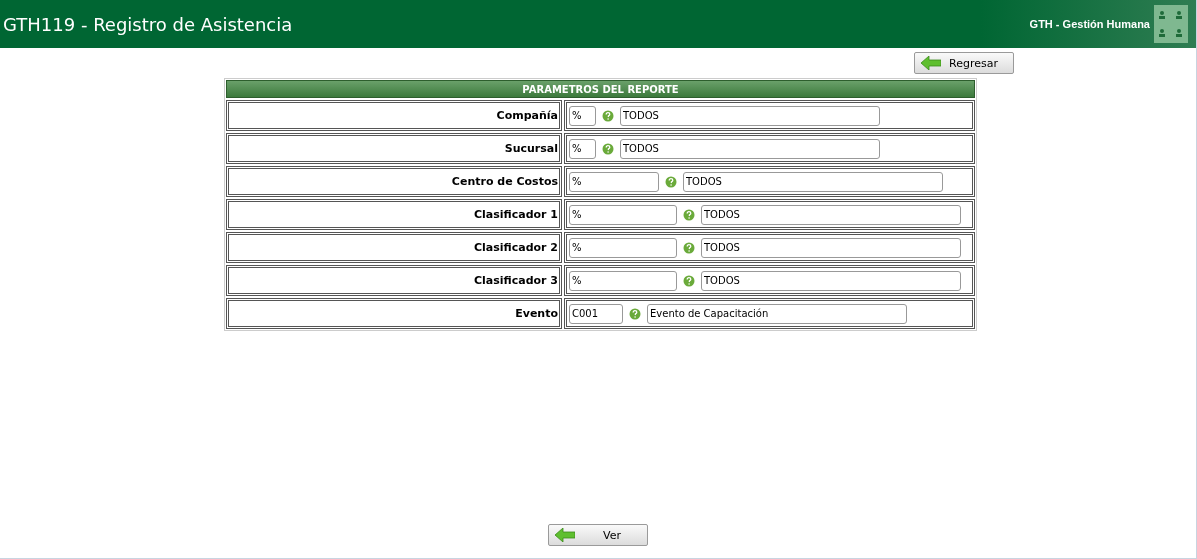 The width and height of the screenshot is (1197, 559). Describe the element at coordinates (596, 313) in the screenshot. I see `code-field: C001` at that location.